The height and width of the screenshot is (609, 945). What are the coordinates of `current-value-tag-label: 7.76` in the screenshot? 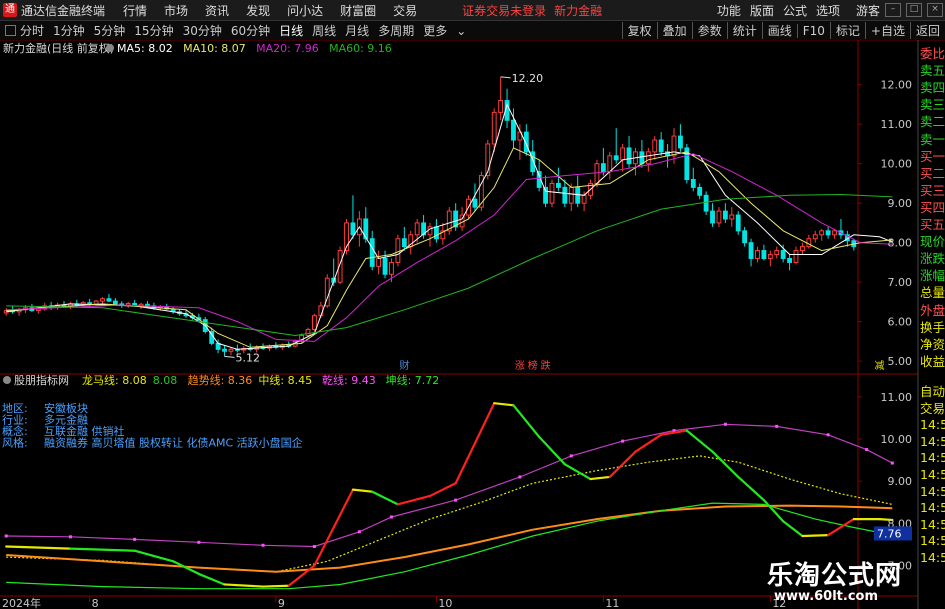 It's located at (889, 533).